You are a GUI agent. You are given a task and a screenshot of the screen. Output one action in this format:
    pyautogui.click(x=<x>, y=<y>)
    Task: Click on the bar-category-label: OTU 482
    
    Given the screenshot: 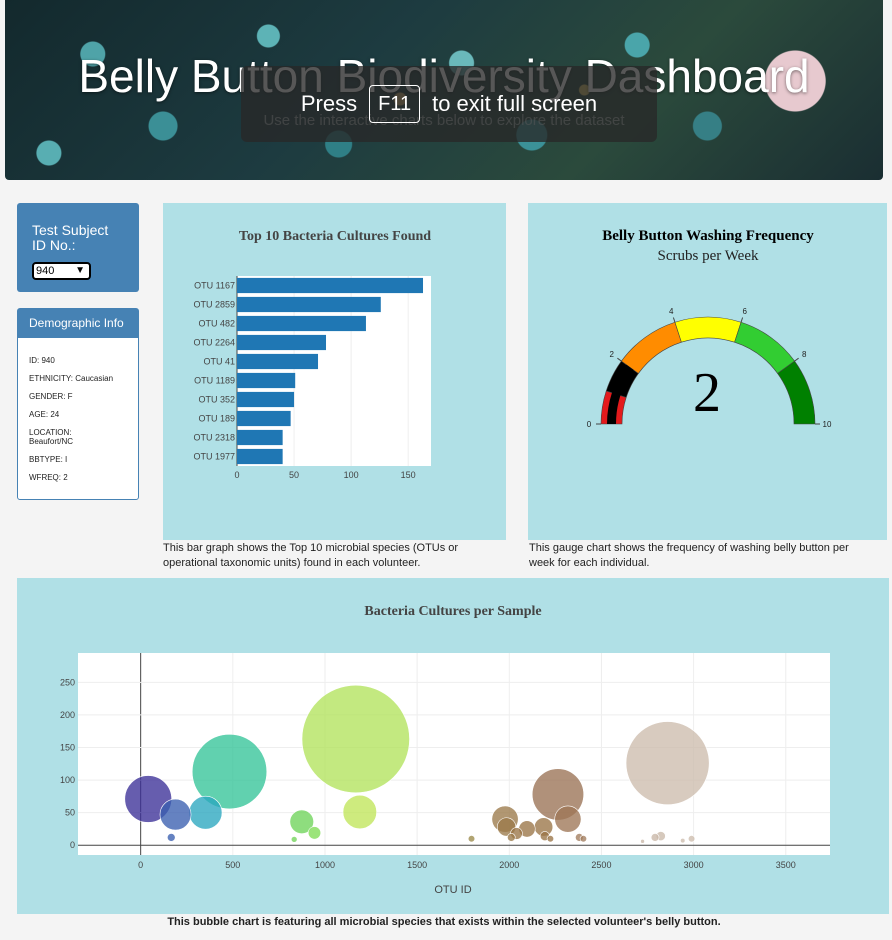 What is the action you would take?
    pyautogui.click(x=216, y=324)
    